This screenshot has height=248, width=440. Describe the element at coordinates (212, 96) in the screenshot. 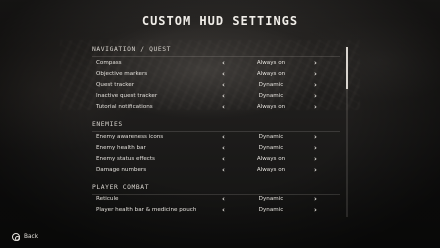

I see `setting-row-inactive-quest-tracker: Inactive quest tracker ‹ Dynamic ›` at that location.